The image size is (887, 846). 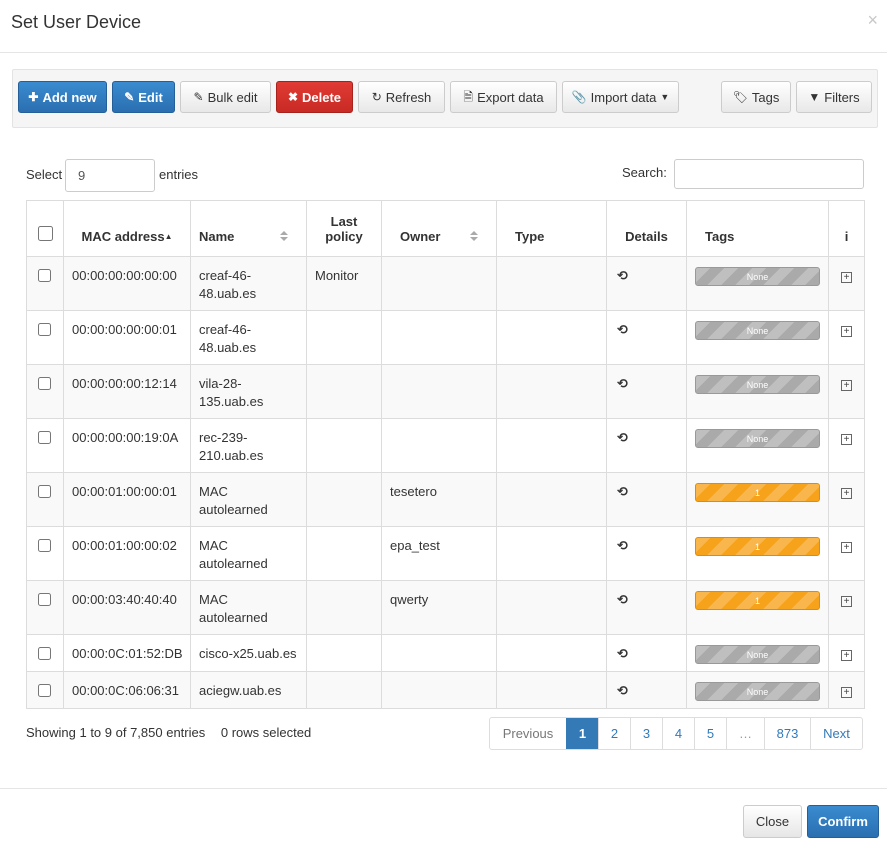 I want to click on search-input, so click(x=769, y=174).